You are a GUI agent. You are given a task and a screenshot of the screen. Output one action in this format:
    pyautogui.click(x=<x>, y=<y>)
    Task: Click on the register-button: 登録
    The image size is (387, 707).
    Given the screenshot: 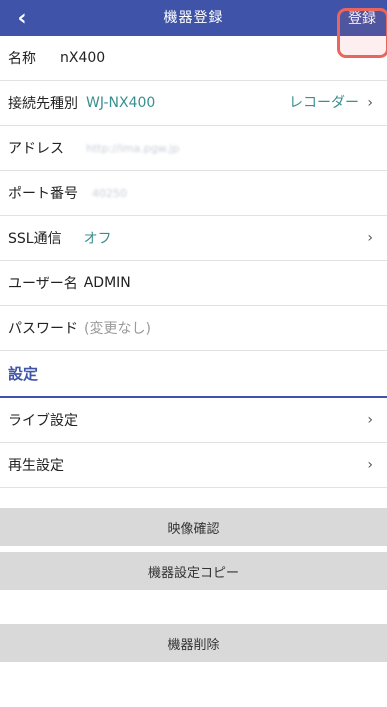 What is the action you would take?
    pyautogui.click(x=362, y=18)
    